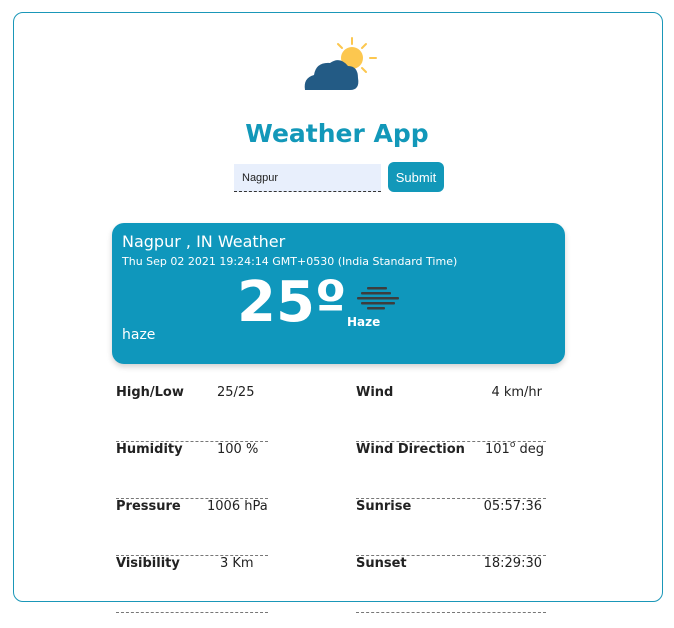  I want to click on detail-pressure: Pressure 1006 hPa, so click(192, 527).